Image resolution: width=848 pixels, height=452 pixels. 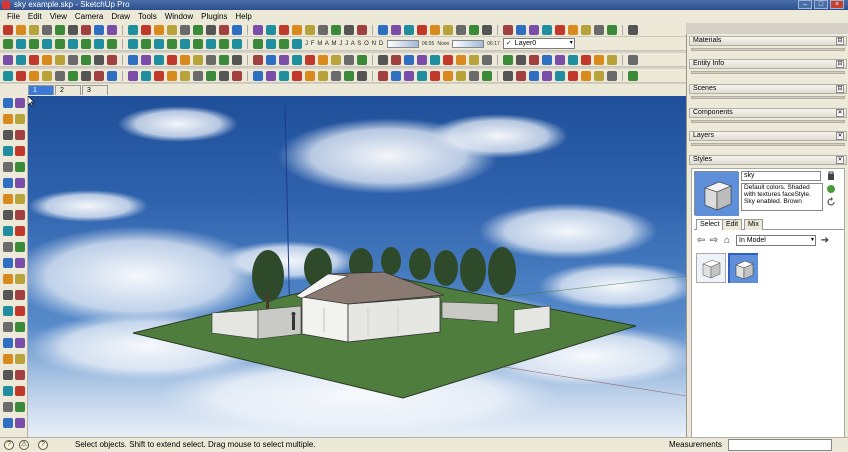 I want to click on tray-header-components: Components ✕, so click(x=768, y=113).